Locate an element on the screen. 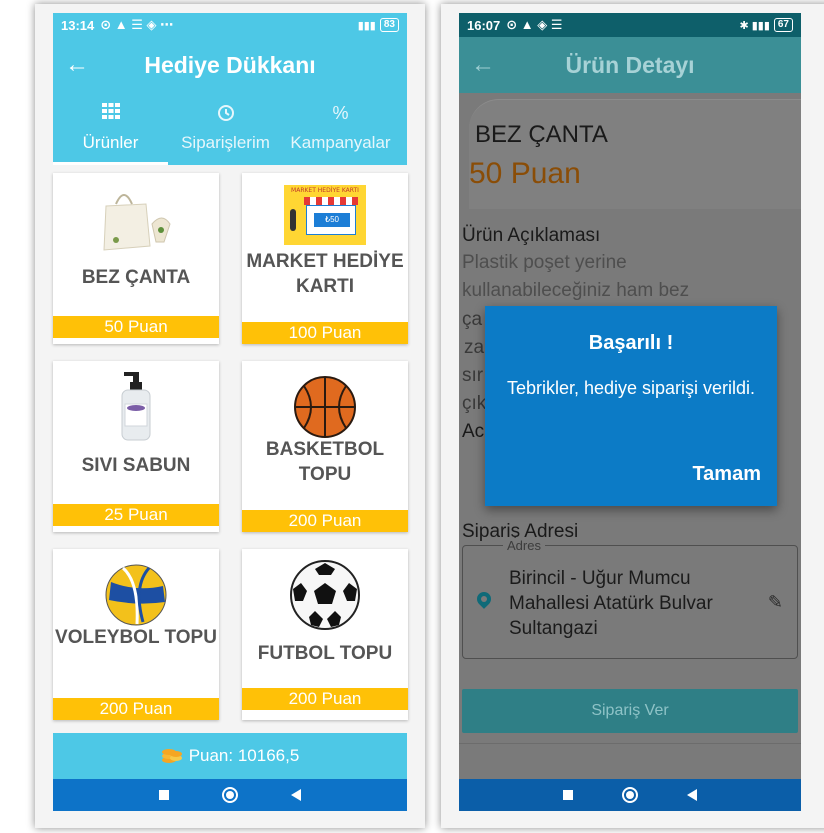 The height and width of the screenshot is (833, 824). product-card-bez-canta: BEZ ÇANTA 50 Puan is located at coordinates (136, 258).